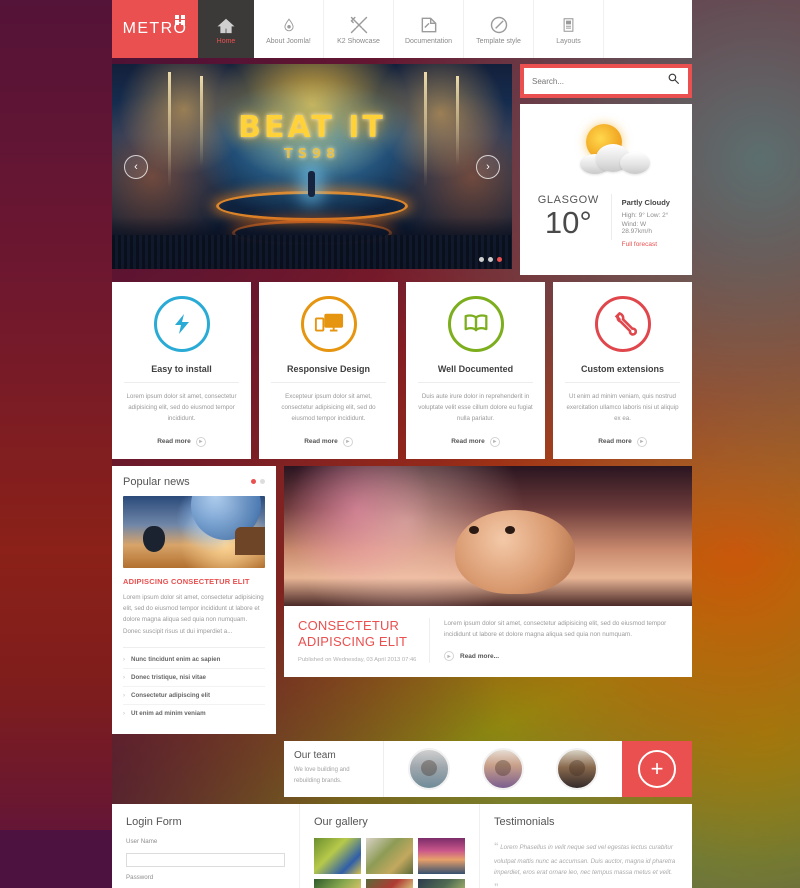 The image size is (800, 888). I want to click on open-book-icon, so click(475, 324).